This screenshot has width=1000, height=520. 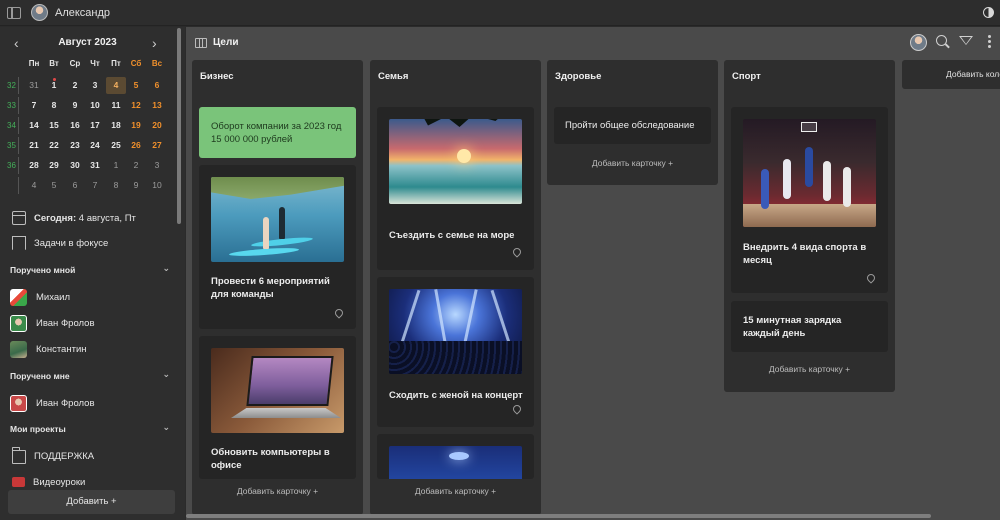 What do you see at coordinates (90, 430) in the screenshot?
I see `section-my-projects: Мои проекты ⌄` at bounding box center [90, 430].